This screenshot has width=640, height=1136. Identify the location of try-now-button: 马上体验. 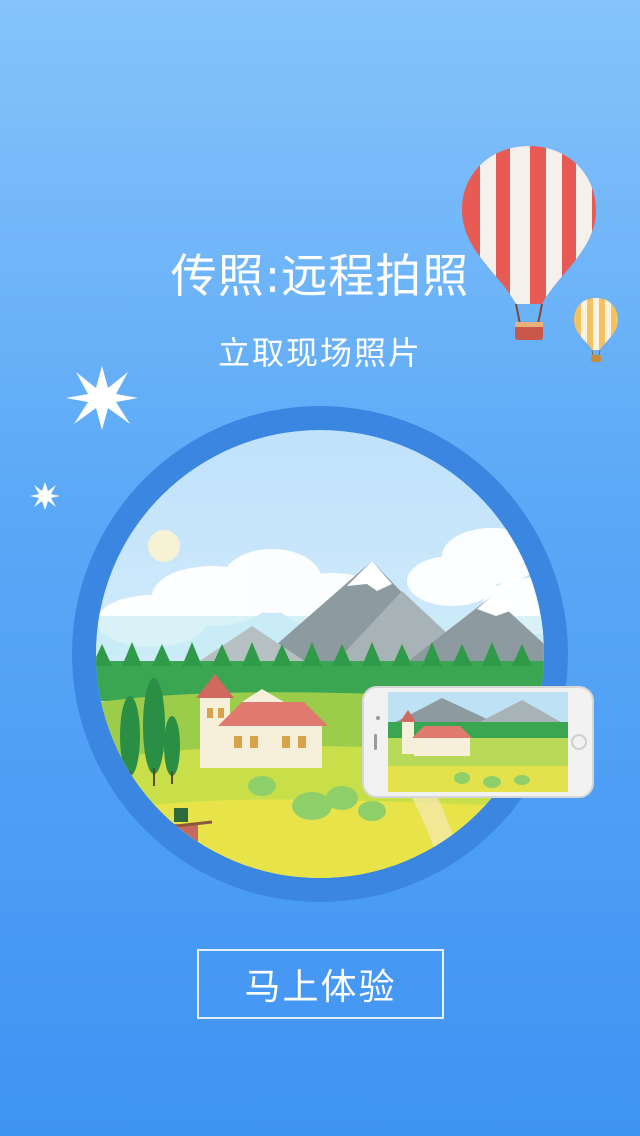
(320, 984).